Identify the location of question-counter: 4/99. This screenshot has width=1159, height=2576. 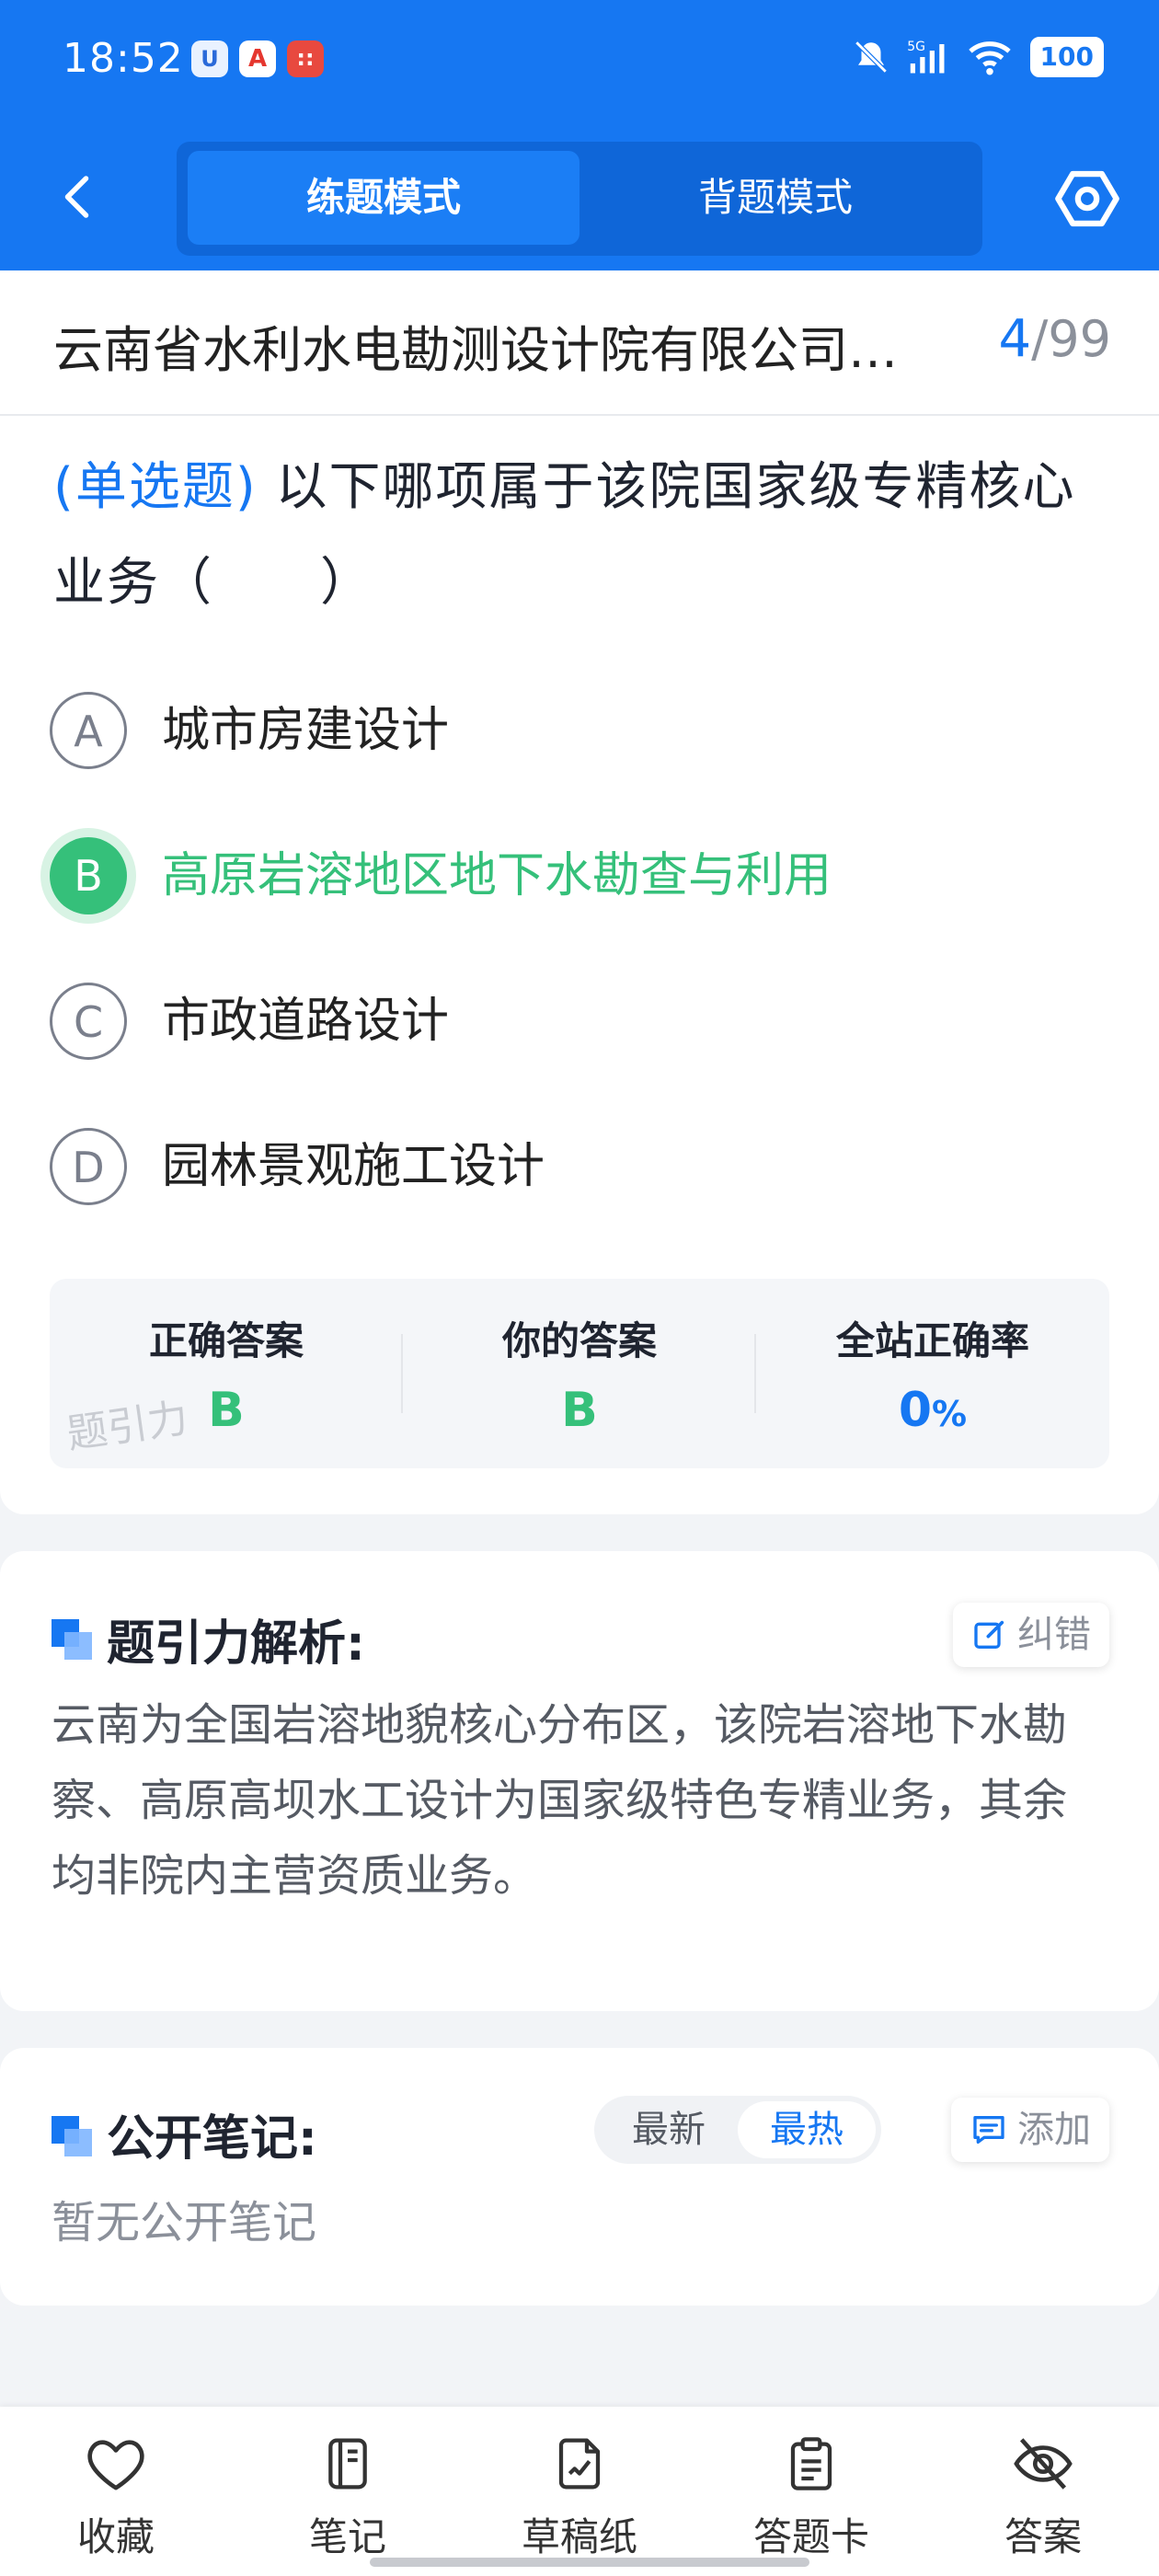
(1054, 339).